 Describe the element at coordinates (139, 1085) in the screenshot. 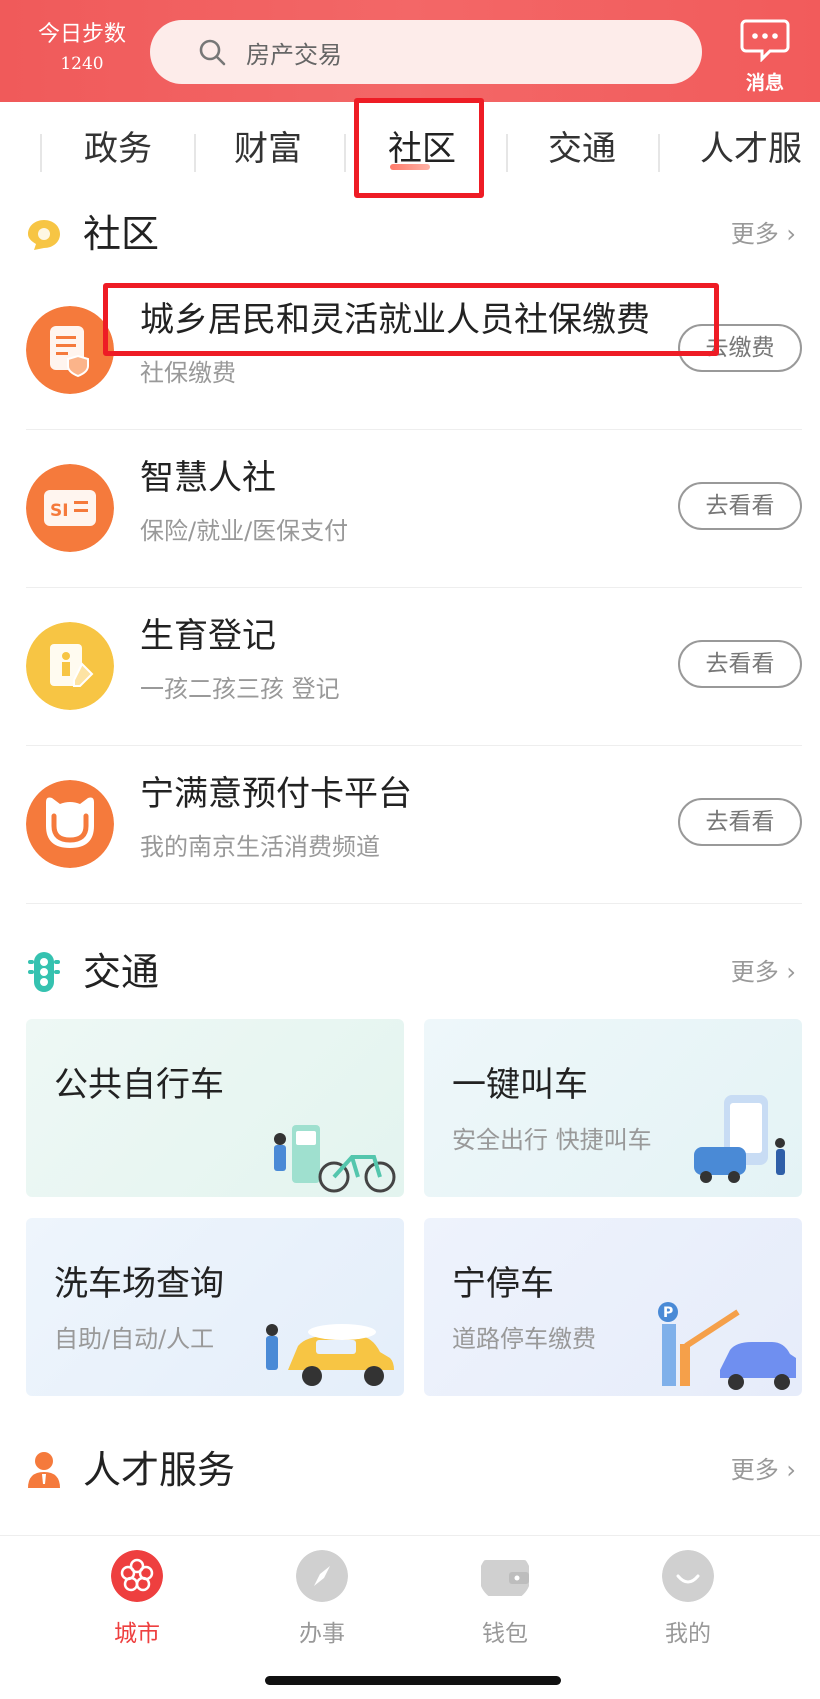

I see `card-title: 公共自行车` at that location.